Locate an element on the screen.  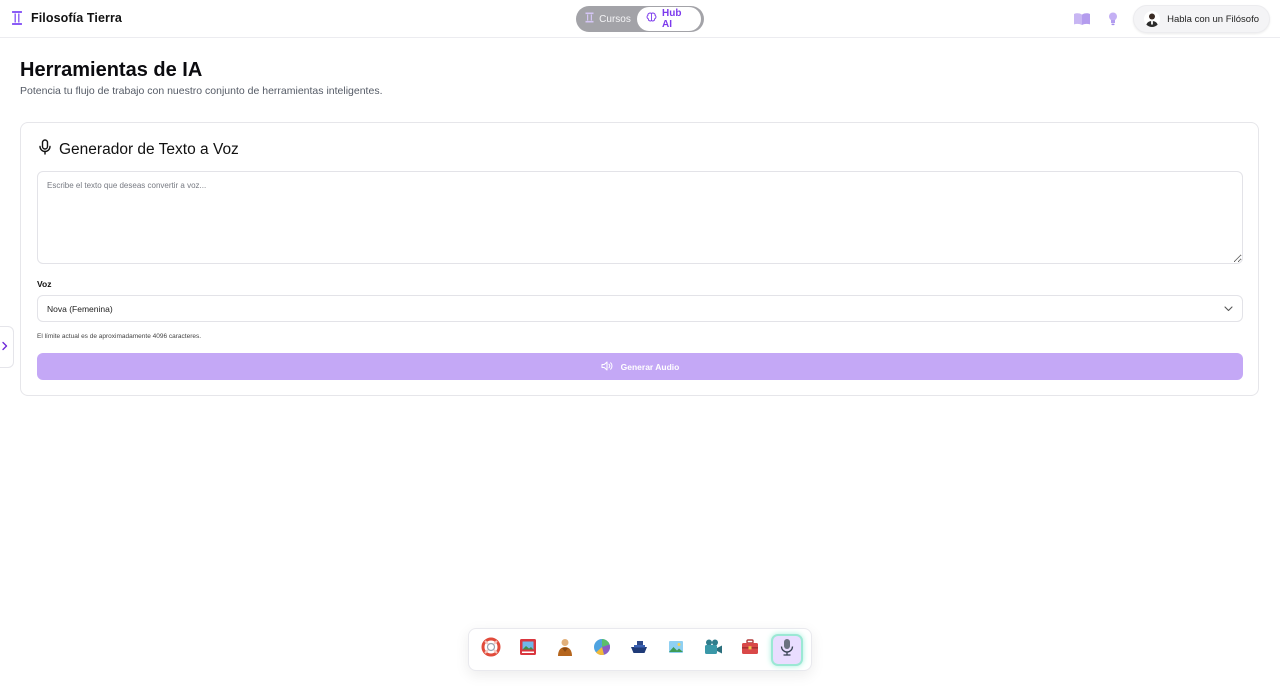
toolbox-icon is located at coordinates (750, 649).